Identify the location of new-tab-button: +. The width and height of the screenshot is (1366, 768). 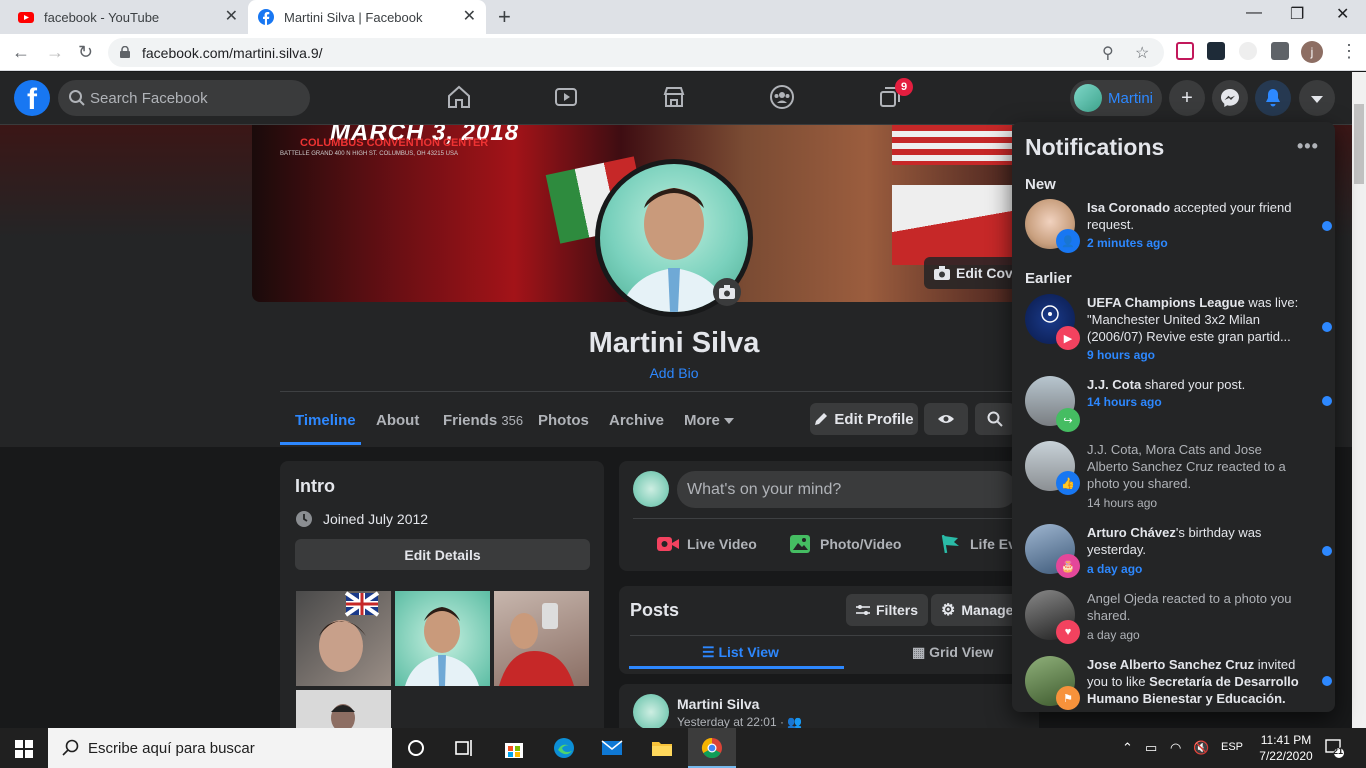
(504, 17).